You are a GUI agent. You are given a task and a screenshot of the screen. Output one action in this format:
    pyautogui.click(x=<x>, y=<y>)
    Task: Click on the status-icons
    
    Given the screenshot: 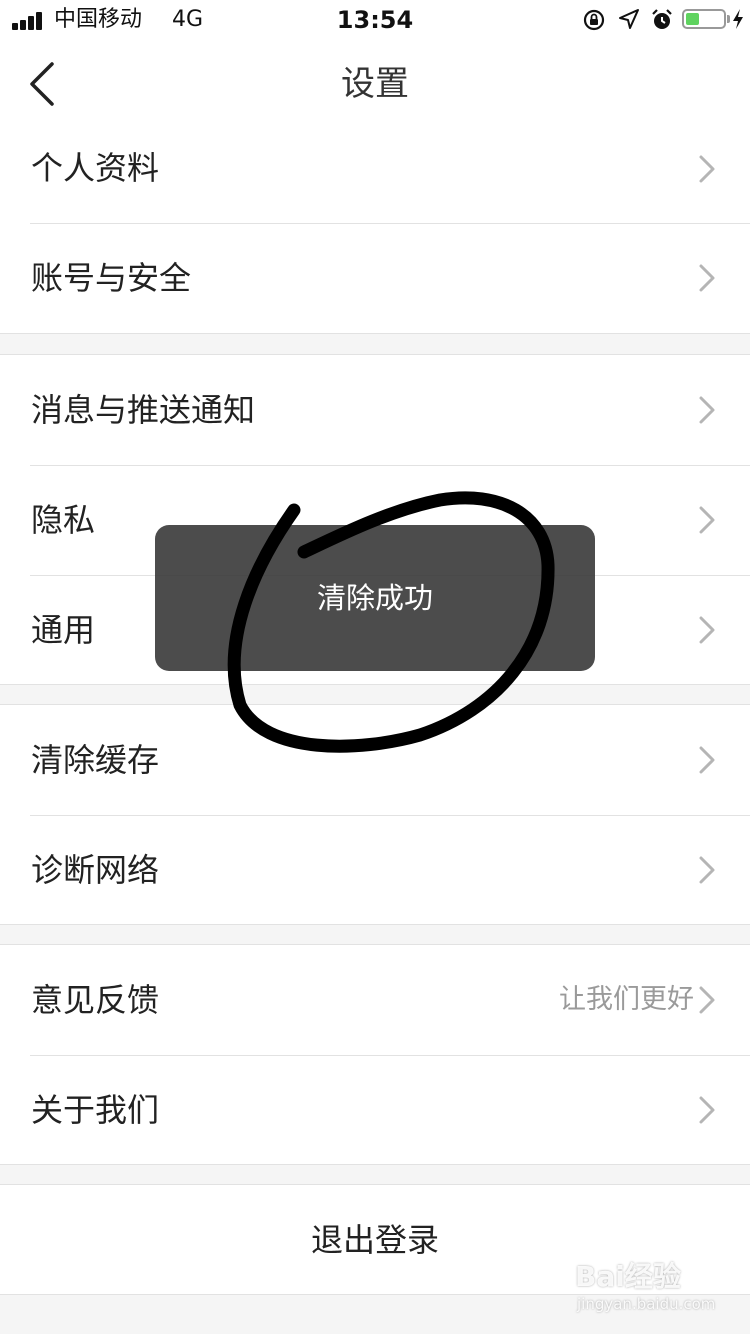 What is the action you would take?
    pyautogui.click(x=662, y=20)
    